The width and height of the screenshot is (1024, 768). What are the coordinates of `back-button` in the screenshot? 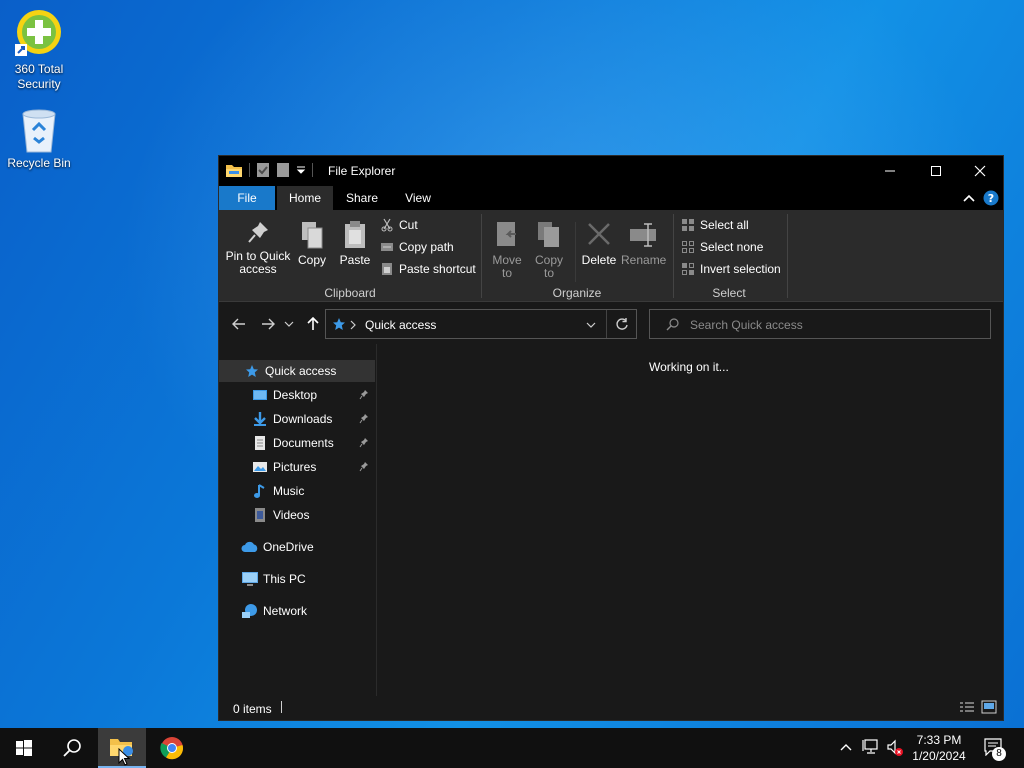 It's located at (239, 324).